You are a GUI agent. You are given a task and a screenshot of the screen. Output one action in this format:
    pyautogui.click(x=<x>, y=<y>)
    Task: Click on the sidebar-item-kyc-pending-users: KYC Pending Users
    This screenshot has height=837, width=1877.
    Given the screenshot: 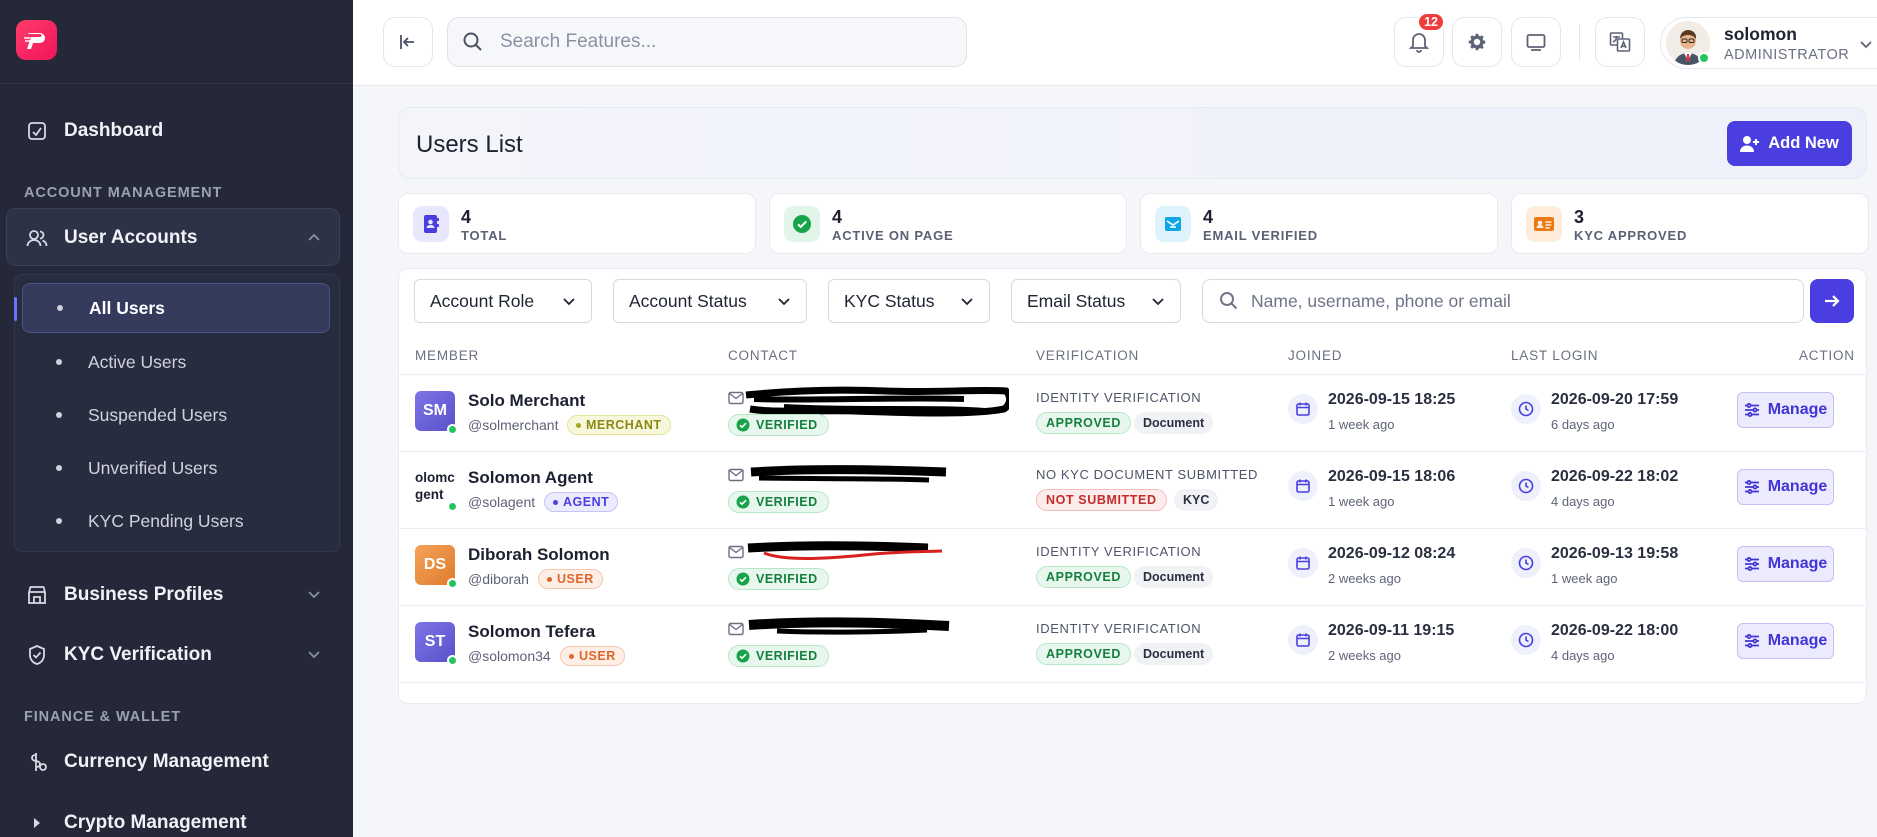 What is the action you would take?
    pyautogui.click(x=176, y=521)
    